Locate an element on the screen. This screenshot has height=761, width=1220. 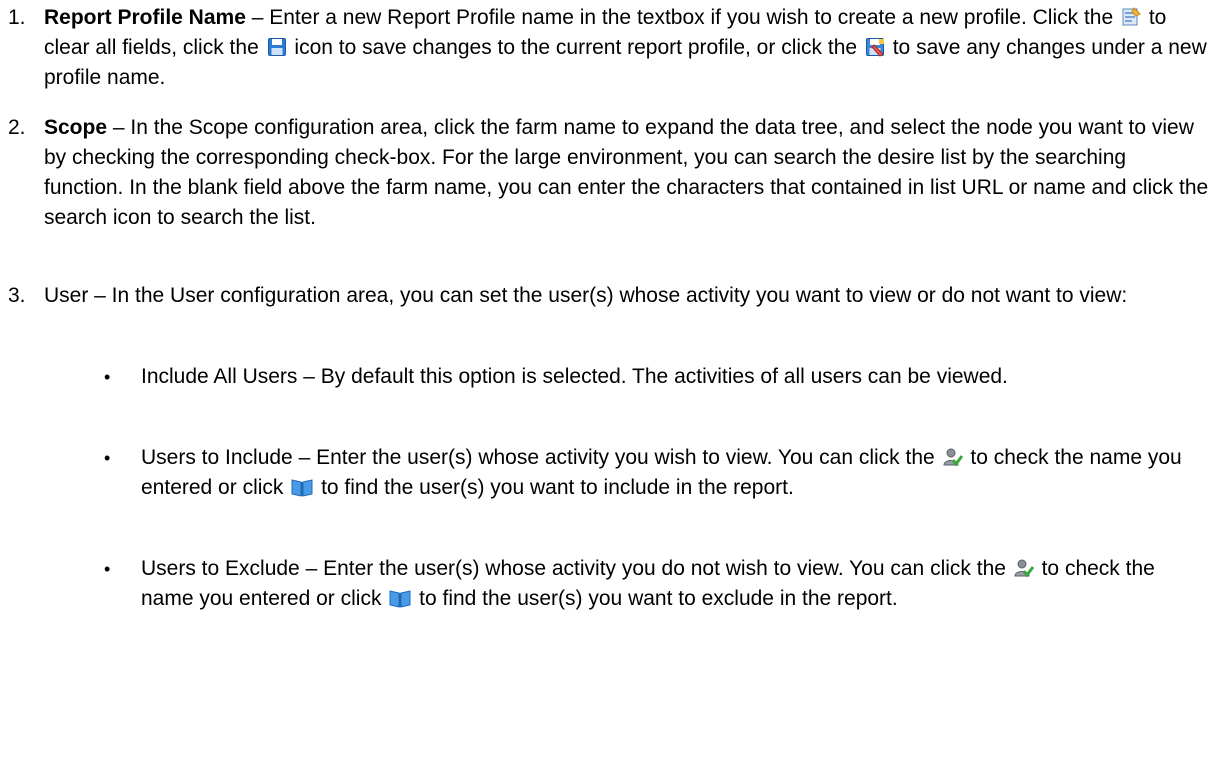
list-number: 3. is located at coordinates (17, 295).